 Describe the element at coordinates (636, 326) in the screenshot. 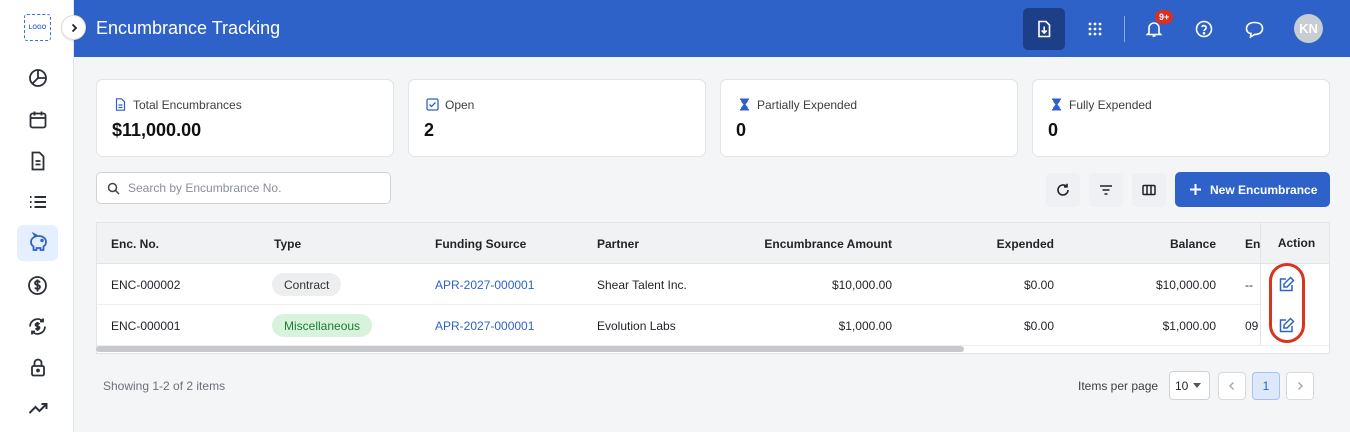

I see `cell-partner: Evolution Labs` at that location.